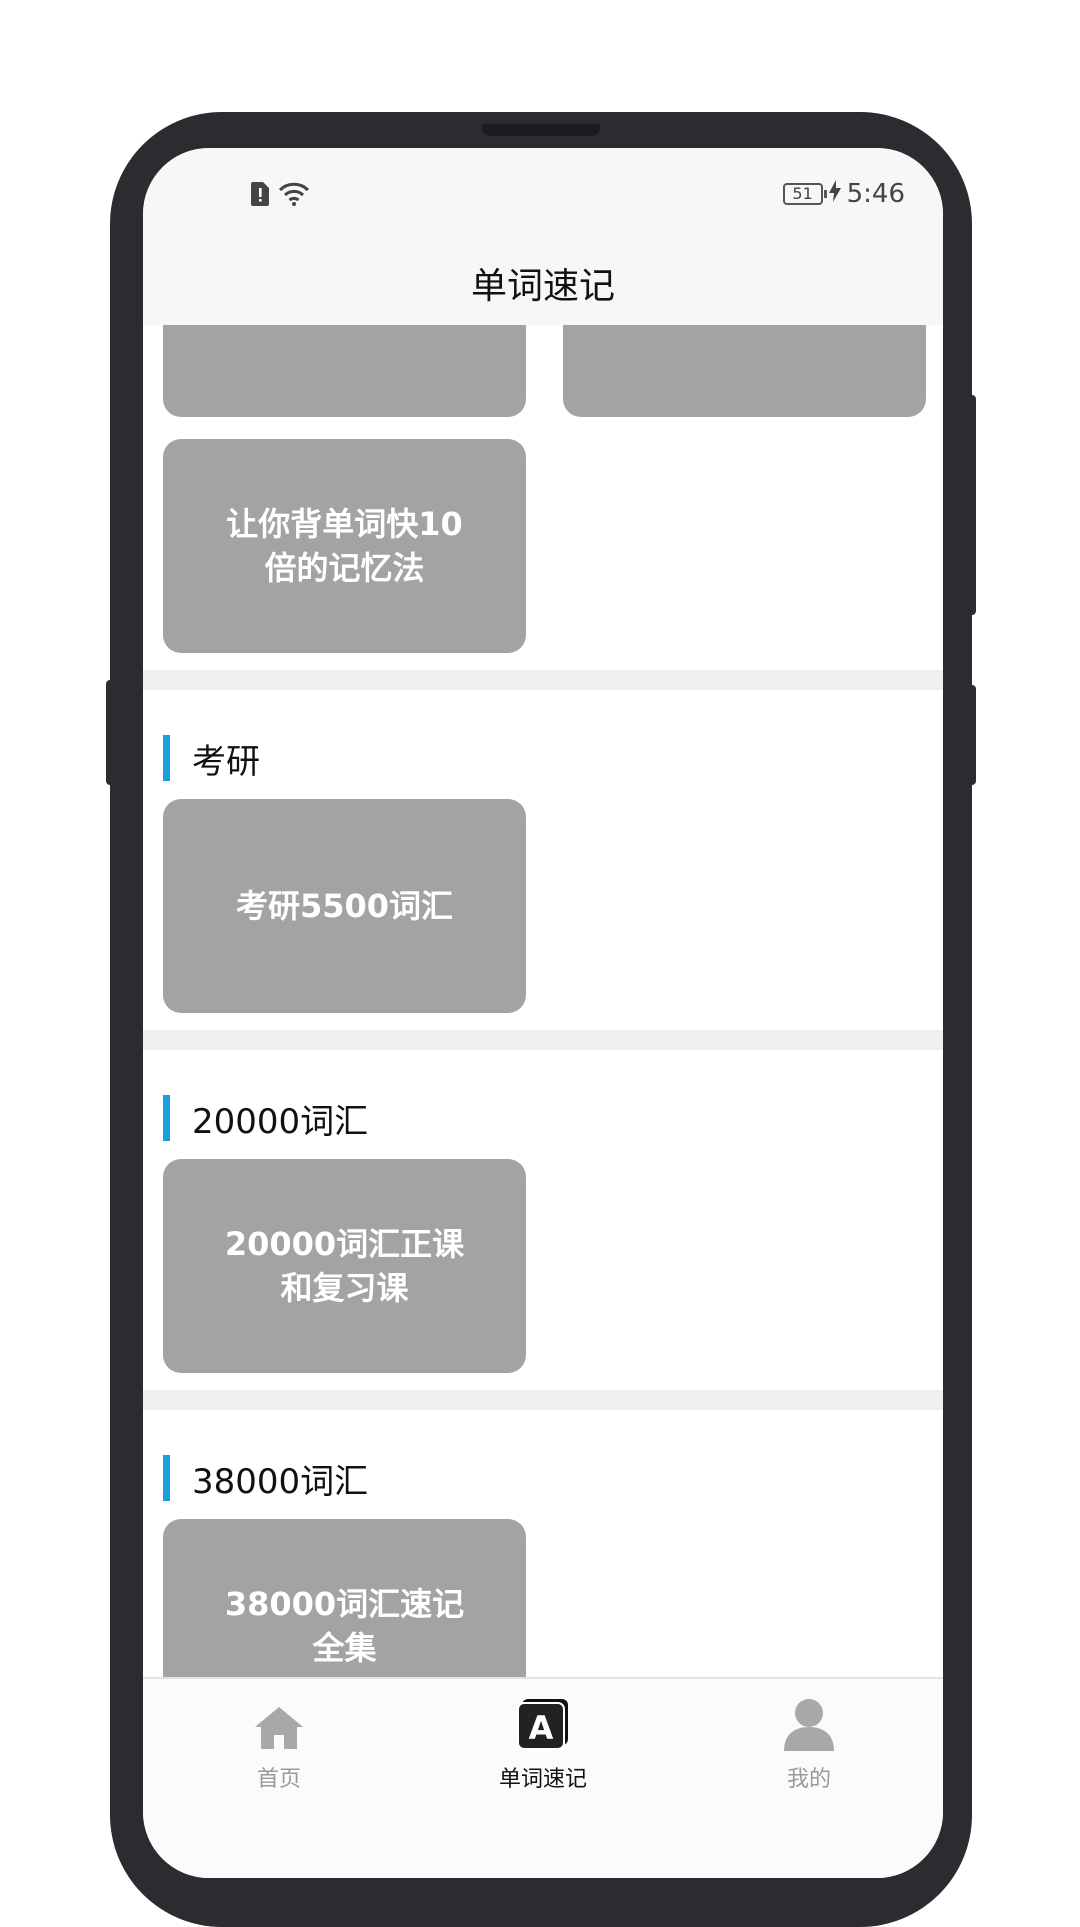 The height and width of the screenshot is (1927, 1080). I want to click on course-card: 让你背单词快10倍的记忆法, so click(344, 546).